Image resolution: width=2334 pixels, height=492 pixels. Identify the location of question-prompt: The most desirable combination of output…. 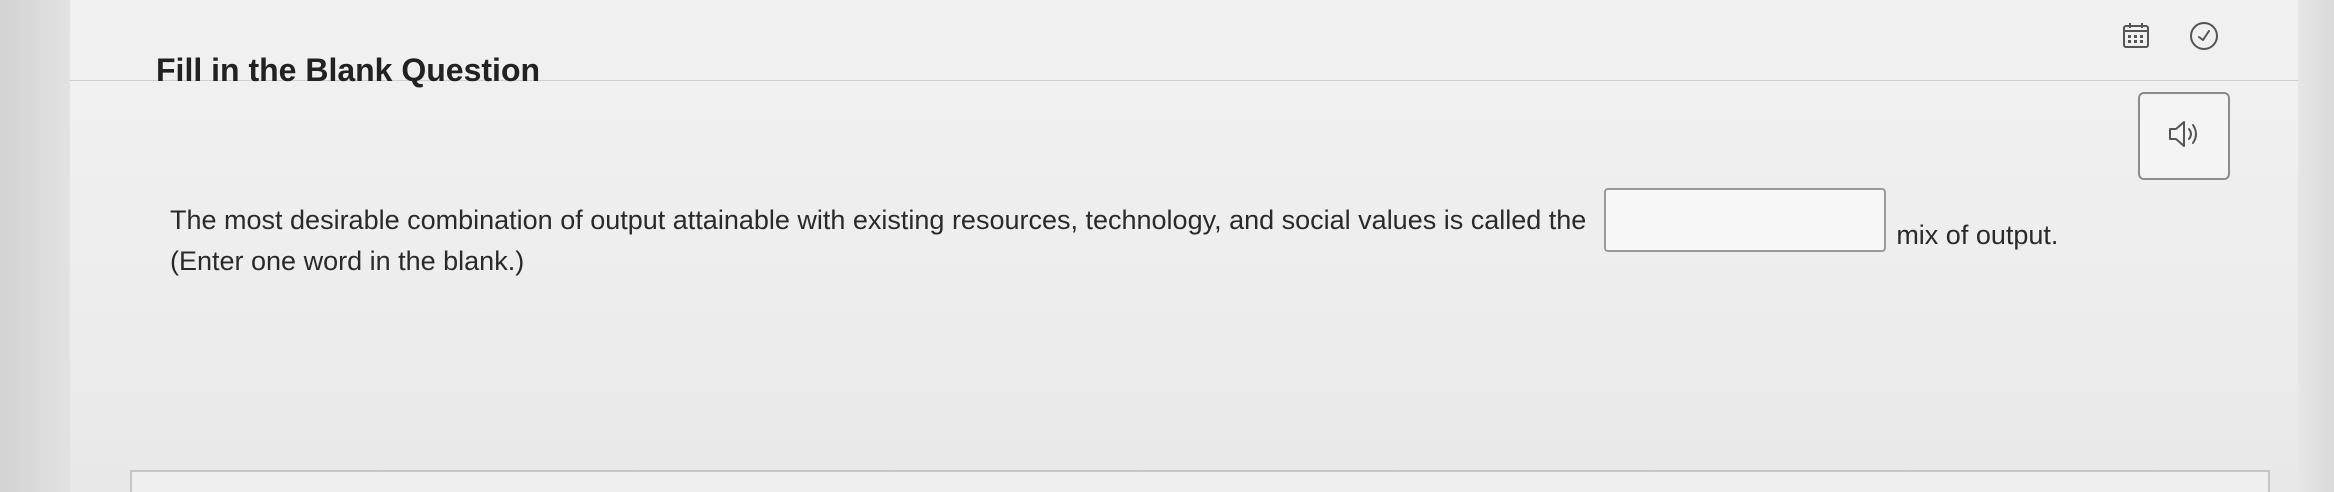
(1114, 220).